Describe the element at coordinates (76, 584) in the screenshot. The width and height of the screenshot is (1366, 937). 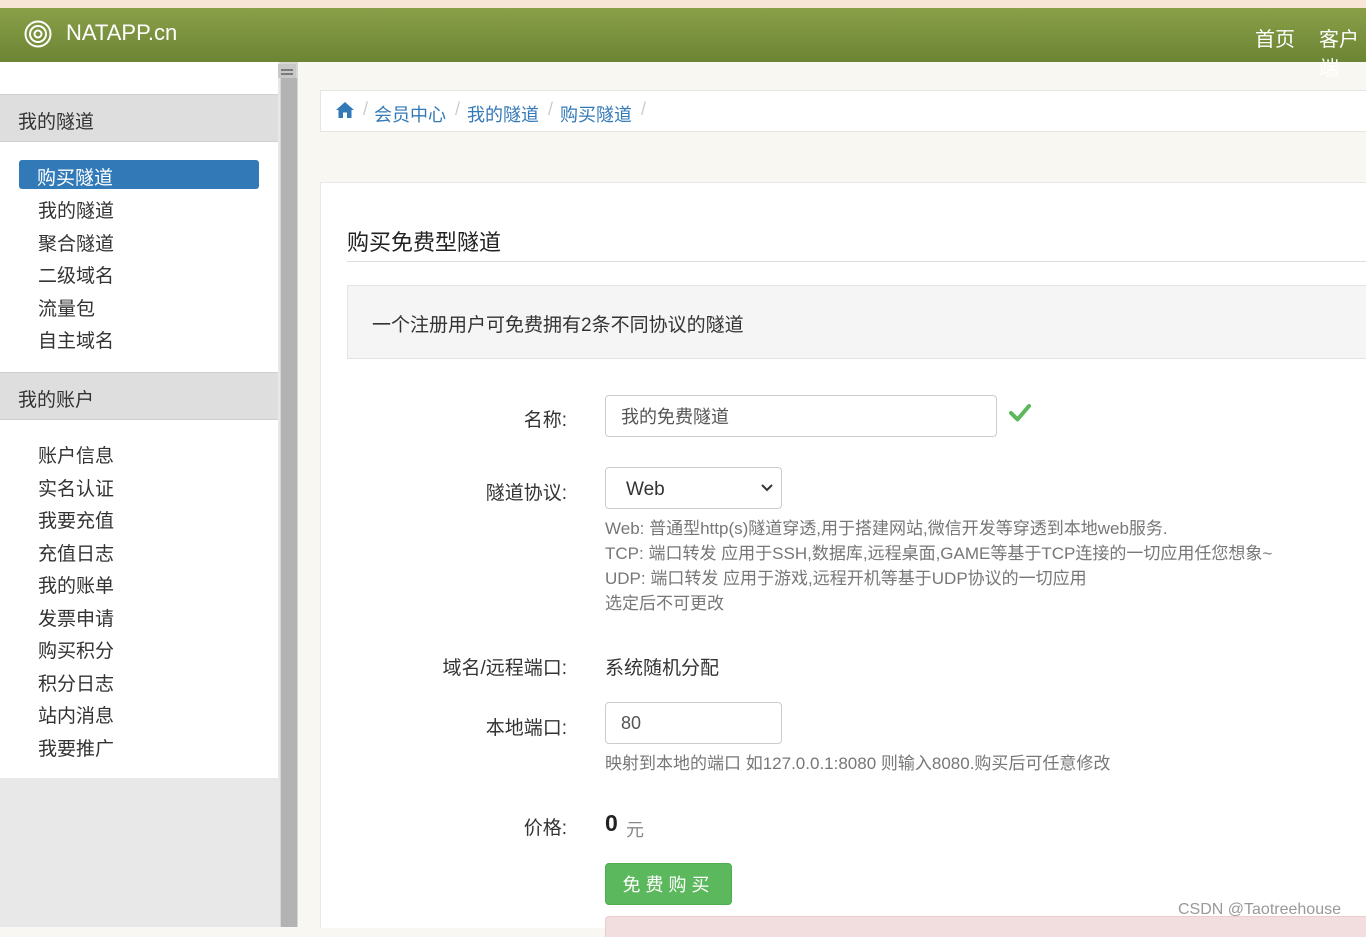
I see `sidebar-item-my-bills: 我的账单` at that location.